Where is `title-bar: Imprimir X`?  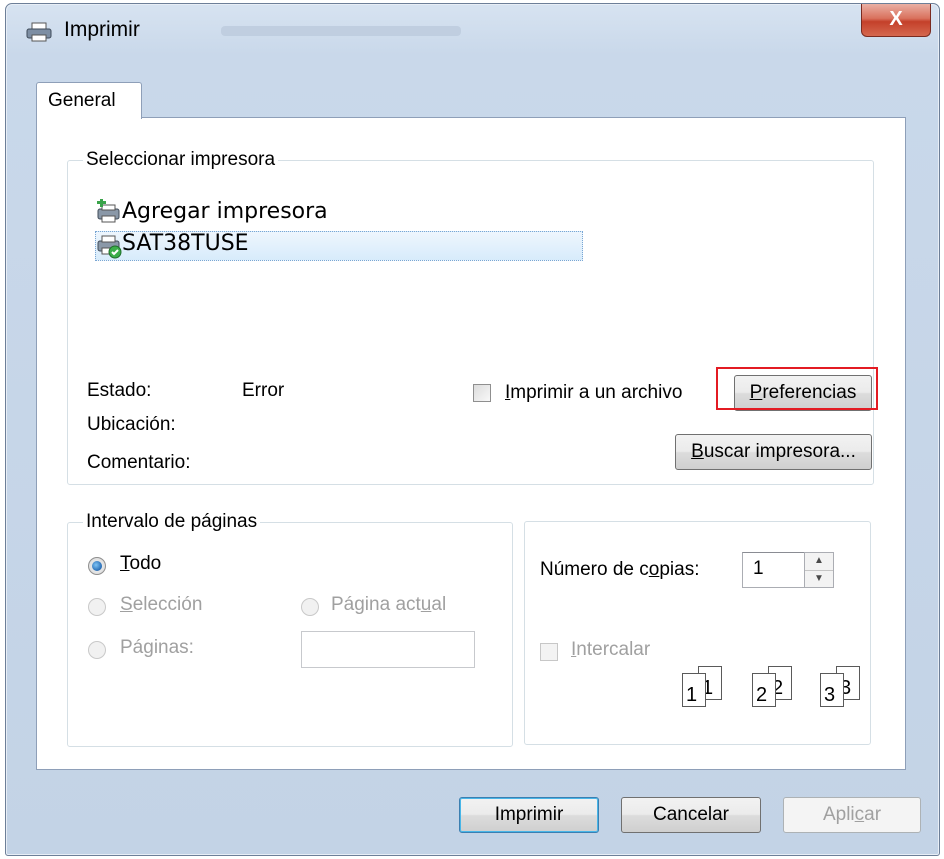
title-bar: Imprimir X is located at coordinates (472, 28).